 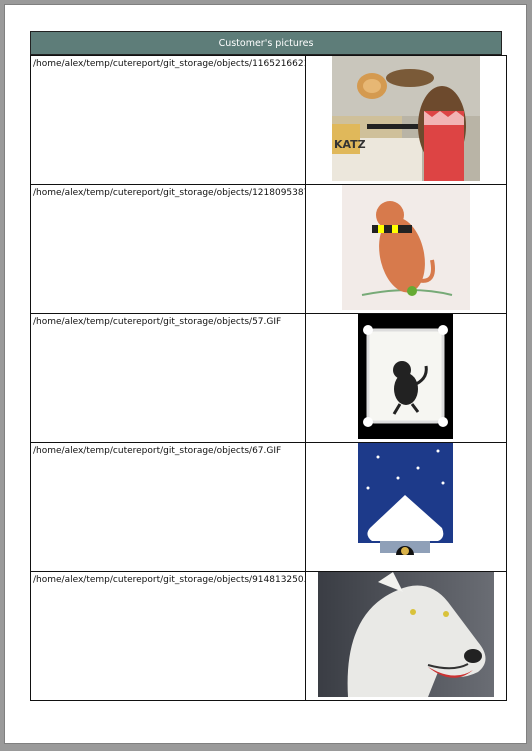 I want to click on snowy-doghouse-night-picture, so click(x=405, y=505).